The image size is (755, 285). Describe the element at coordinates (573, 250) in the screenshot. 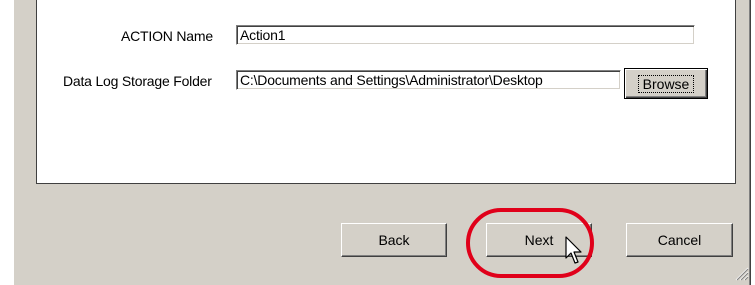

I see `mouse-pointer-icon` at that location.